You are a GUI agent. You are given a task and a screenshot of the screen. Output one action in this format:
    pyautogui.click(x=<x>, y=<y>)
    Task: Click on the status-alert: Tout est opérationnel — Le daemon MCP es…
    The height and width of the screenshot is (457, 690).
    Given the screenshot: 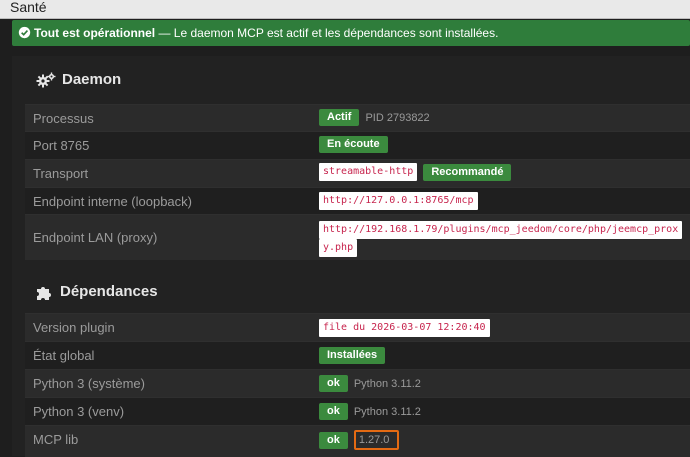 What is the action you would take?
    pyautogui.click(x=351, y=33)
    